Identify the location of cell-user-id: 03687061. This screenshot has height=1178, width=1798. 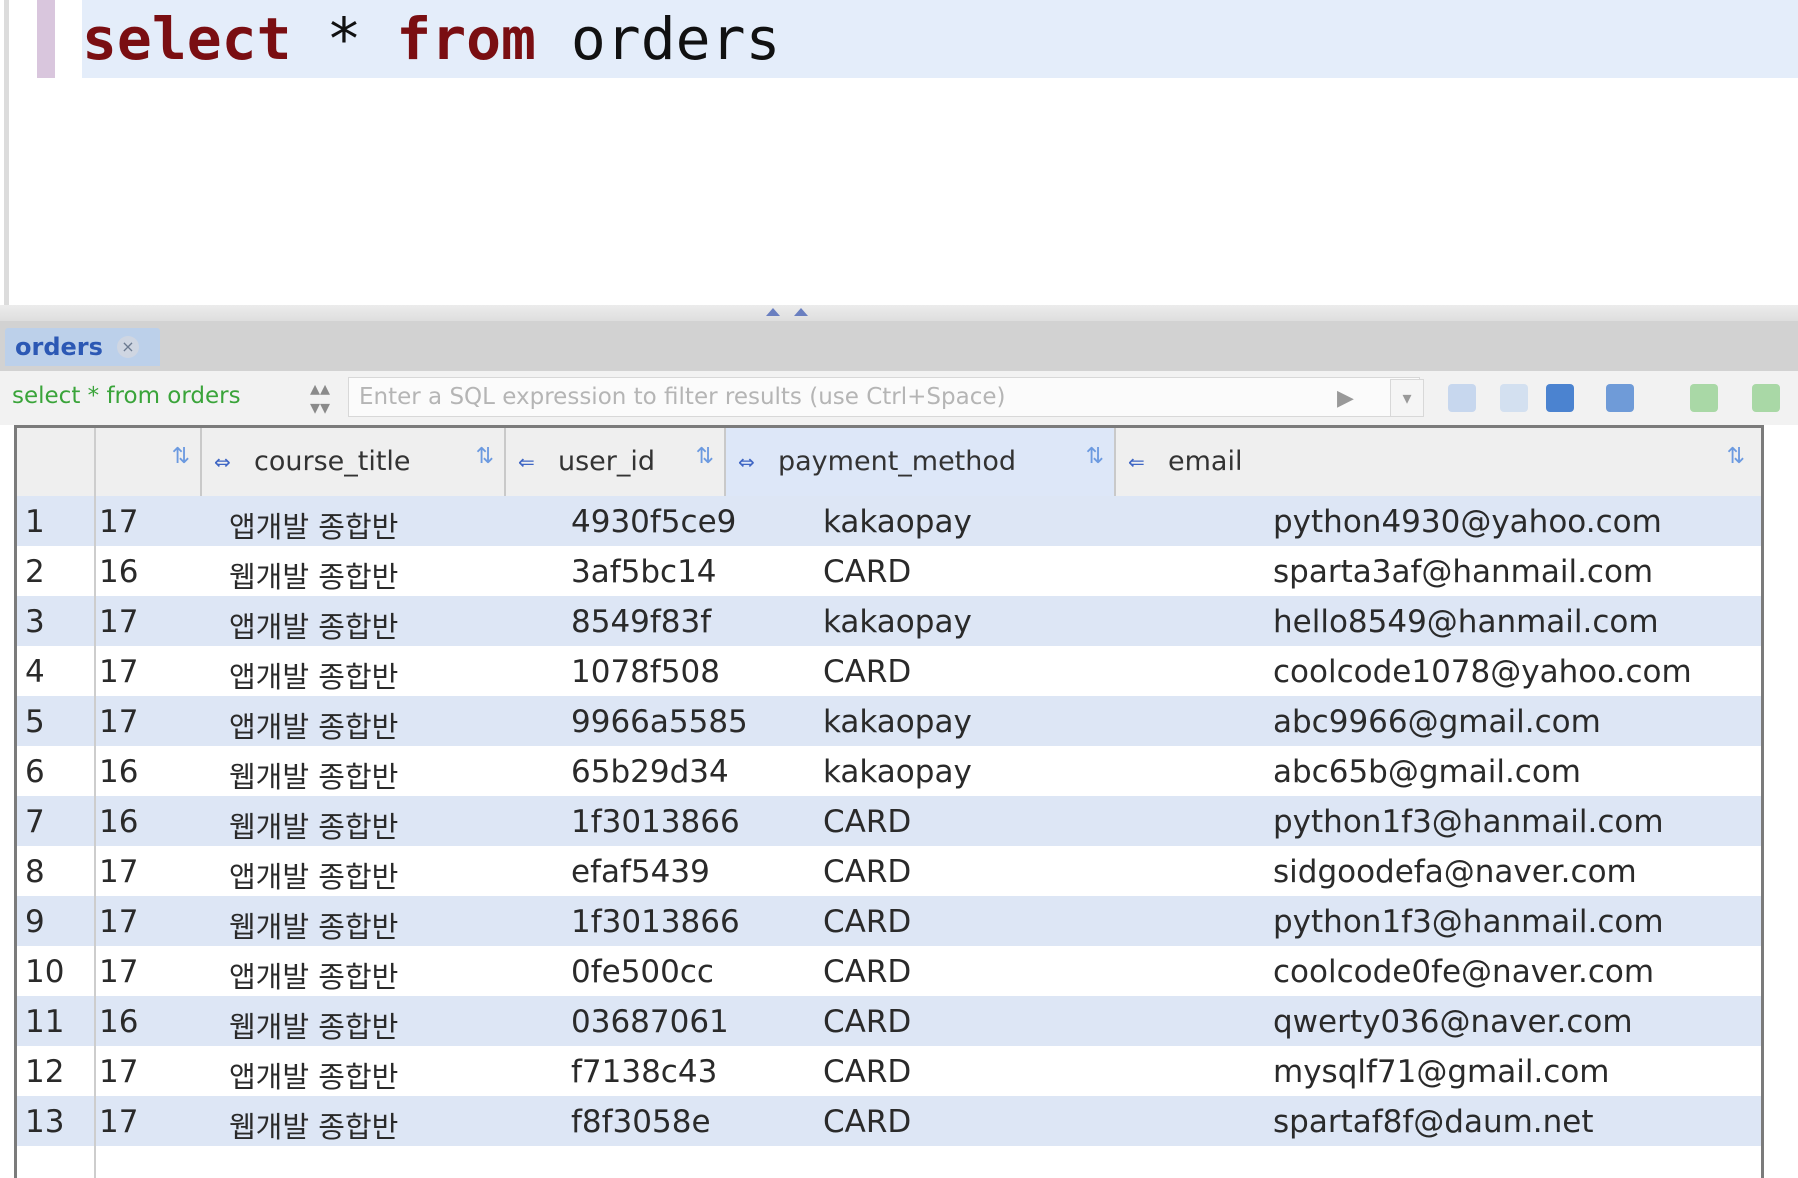
(650, 1022).